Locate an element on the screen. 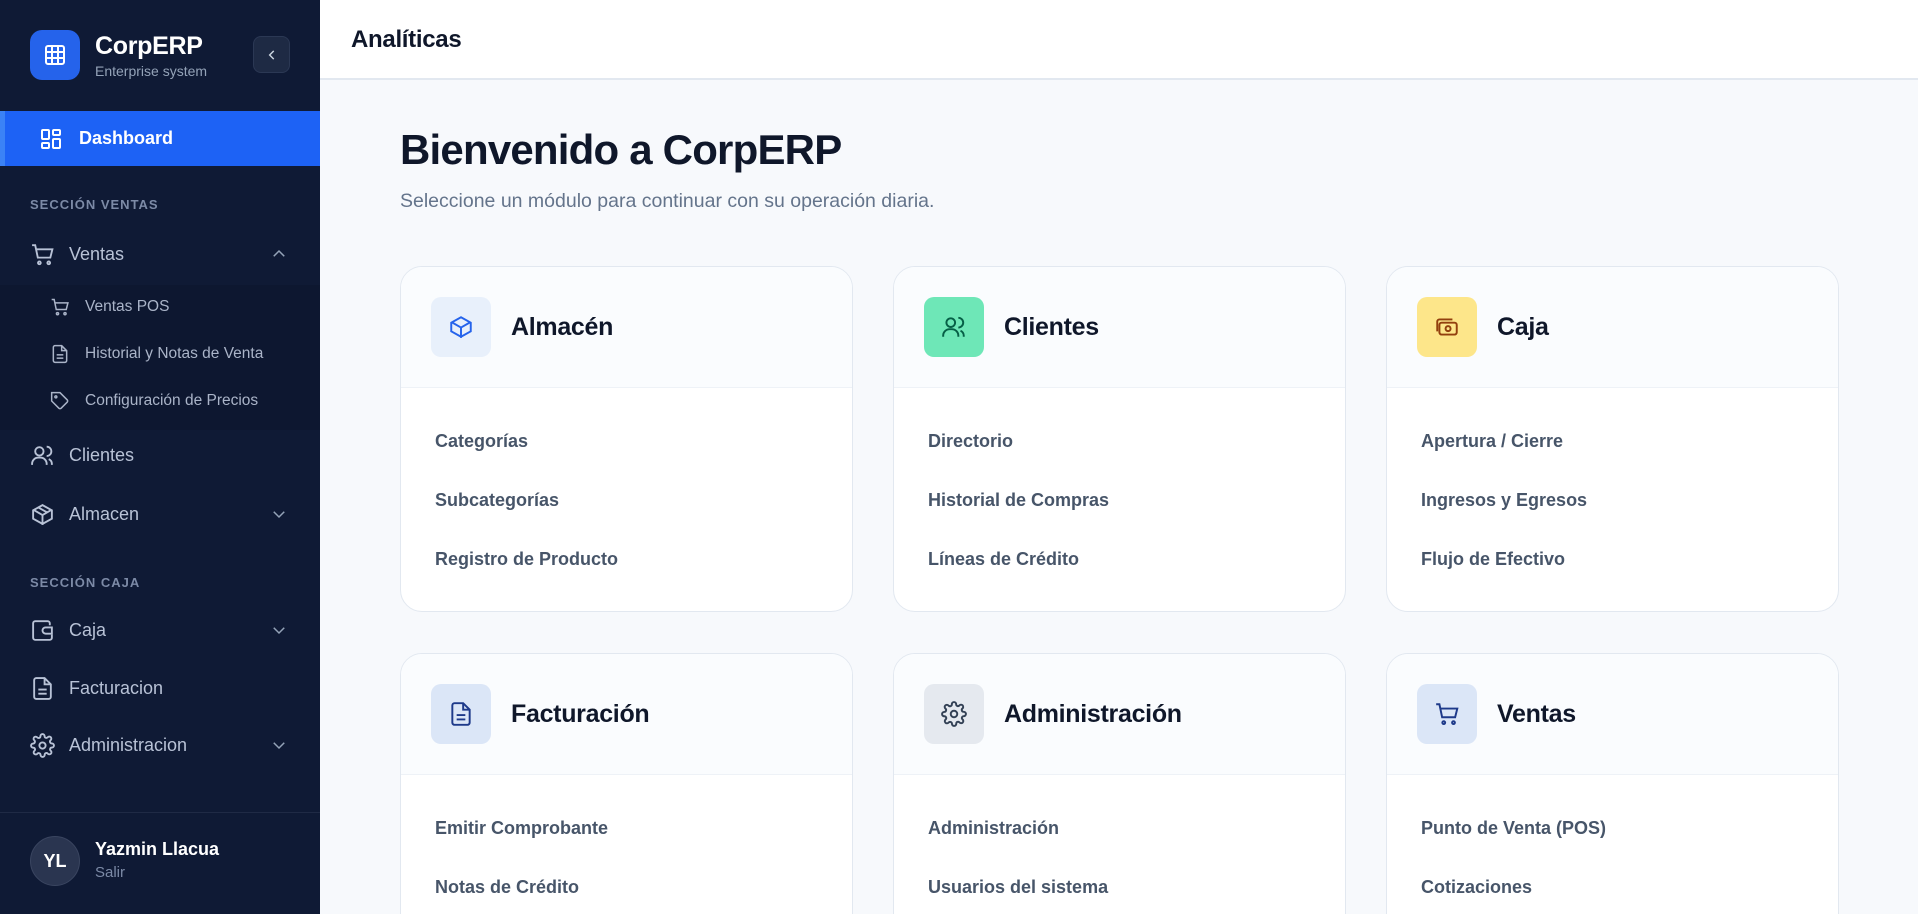 This screenshot has height=914, width=1918. chevron-left-icon is located at coordinates (271, 54).